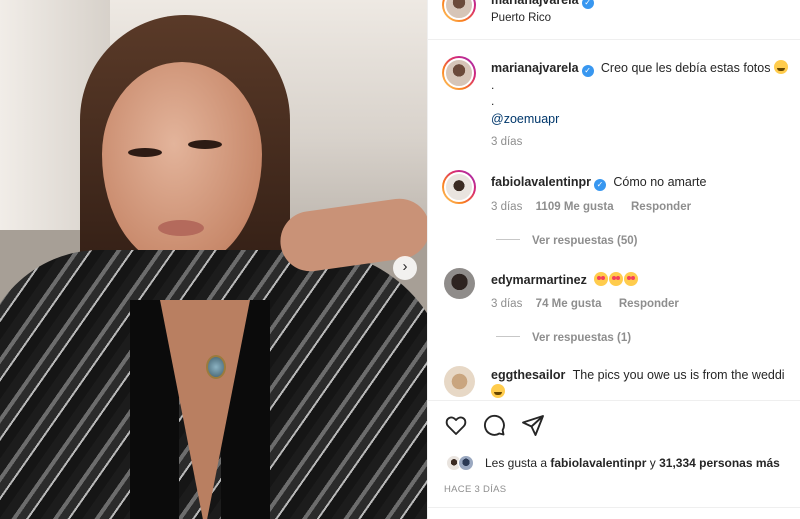 This screenshot has height=519, width=800. Describe the element at coordinates (569, 304) in the screenshot. I see `comment-likes: 74 Me gusta` at that location.